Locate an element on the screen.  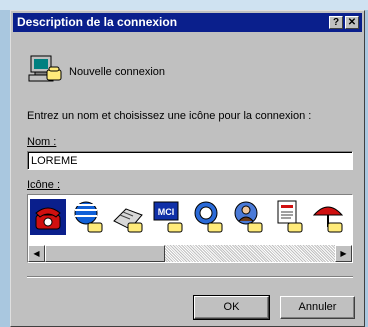
svg-text: MCI is located at coordinates (166, 212).